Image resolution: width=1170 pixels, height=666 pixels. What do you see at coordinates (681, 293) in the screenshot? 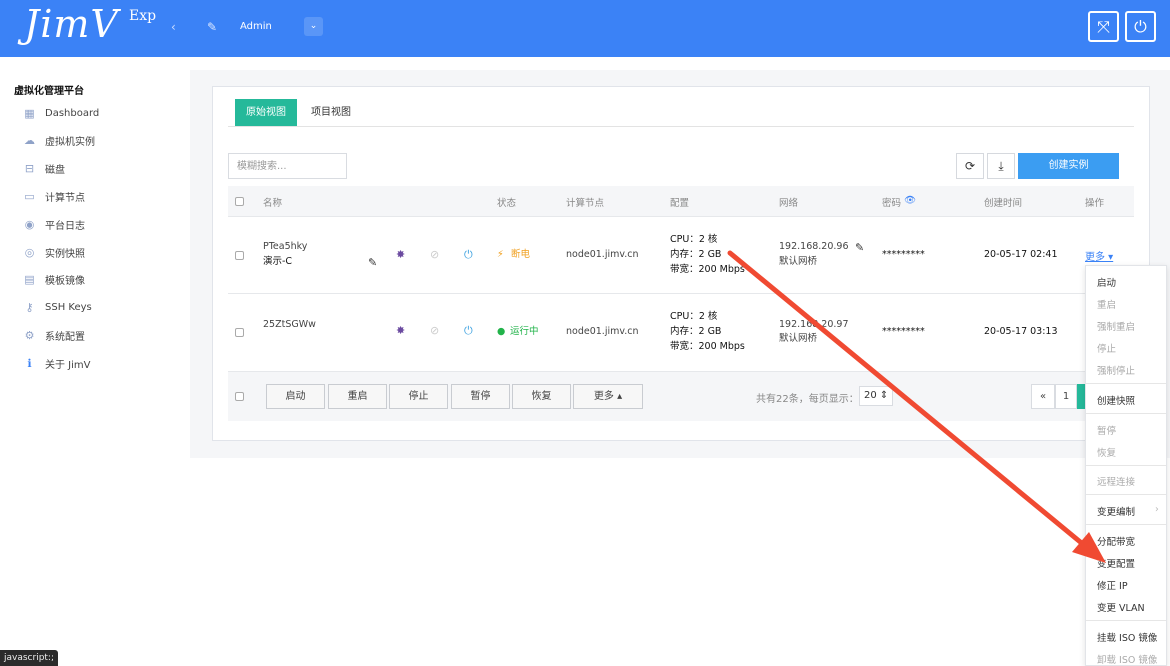
I see `row-divider` at bounding box center [681, 293].